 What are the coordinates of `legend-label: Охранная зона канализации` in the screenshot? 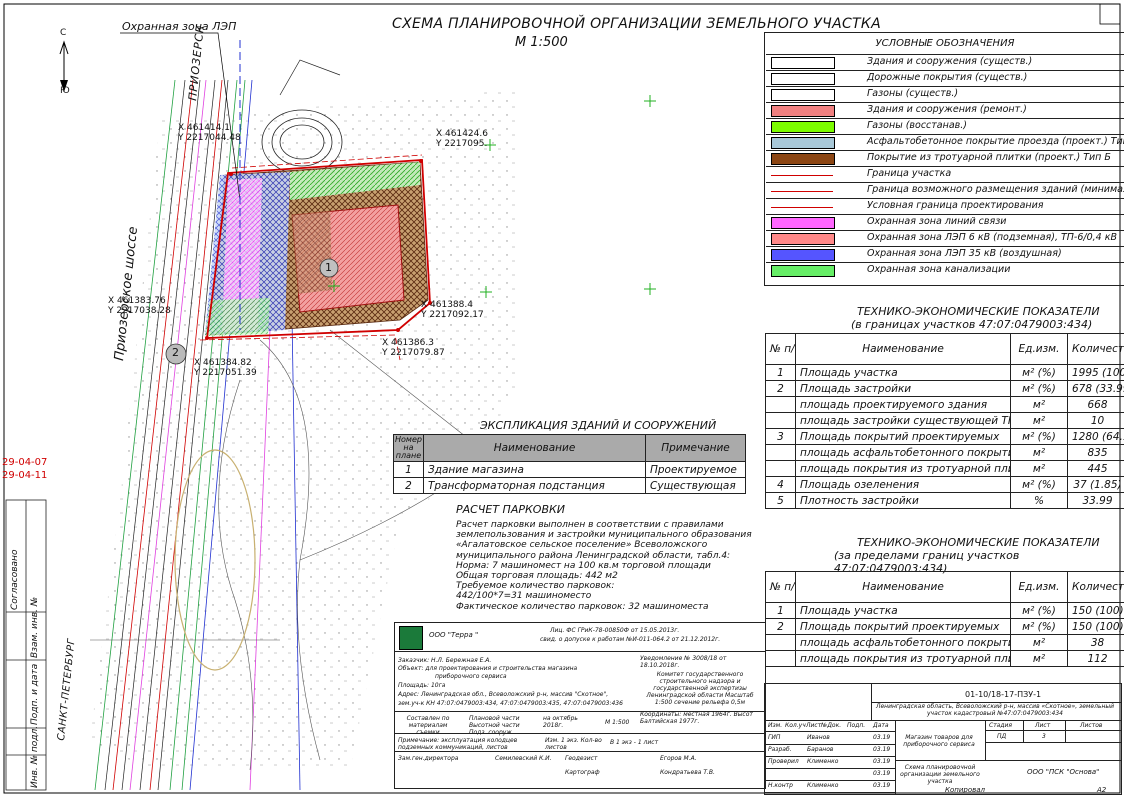 It's located at (939, 269).